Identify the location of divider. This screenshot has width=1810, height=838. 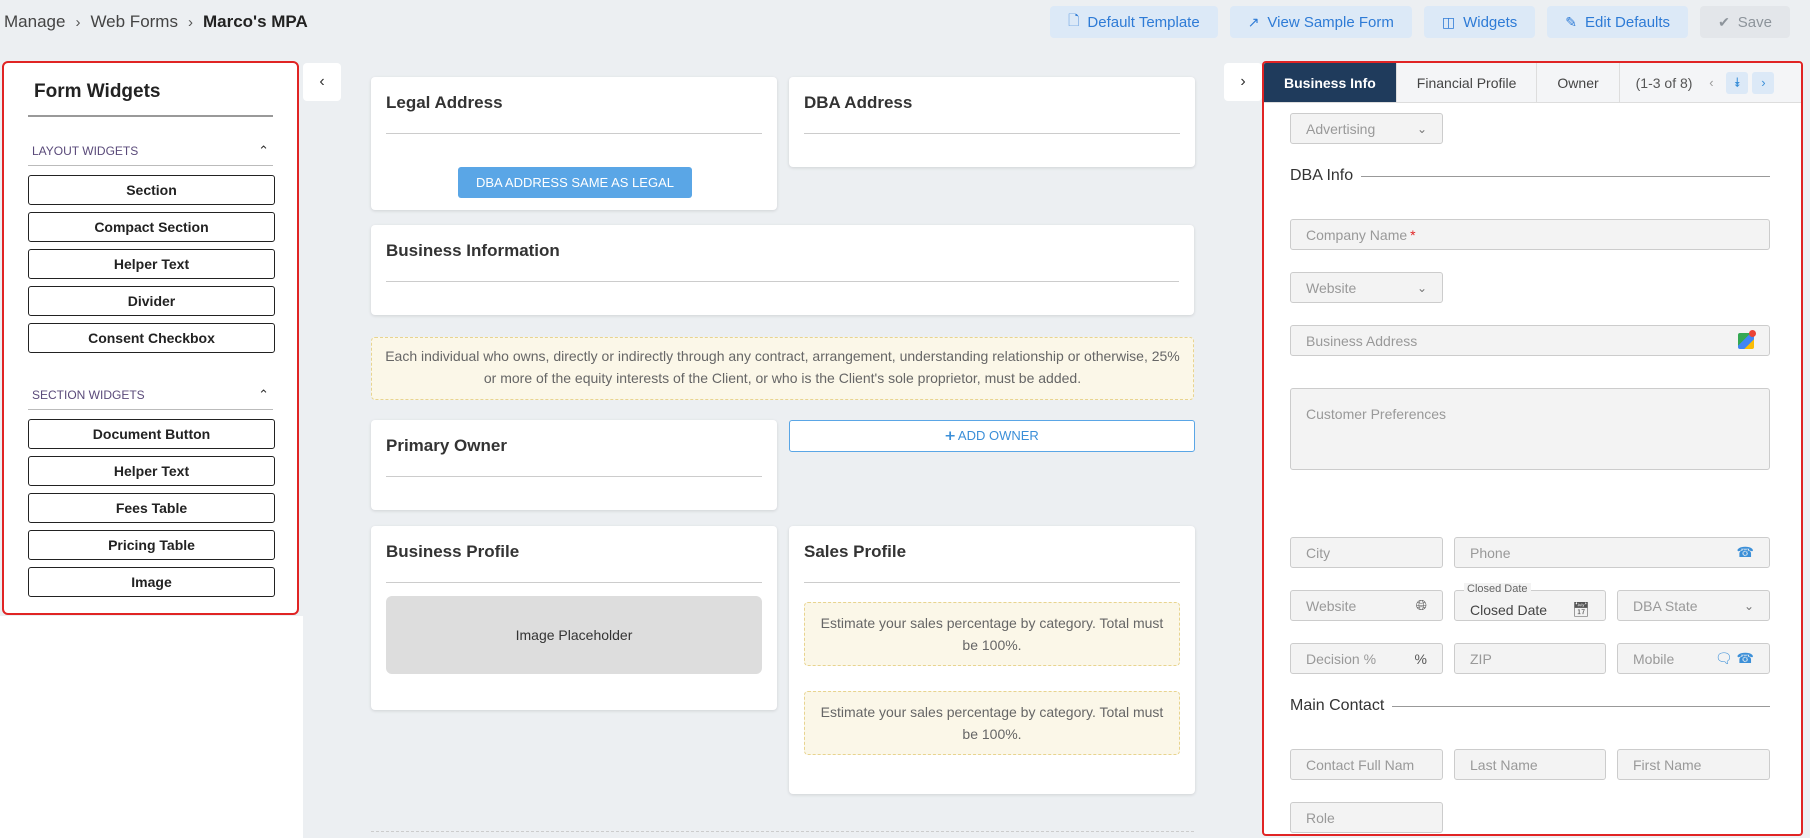
(1565, 176).